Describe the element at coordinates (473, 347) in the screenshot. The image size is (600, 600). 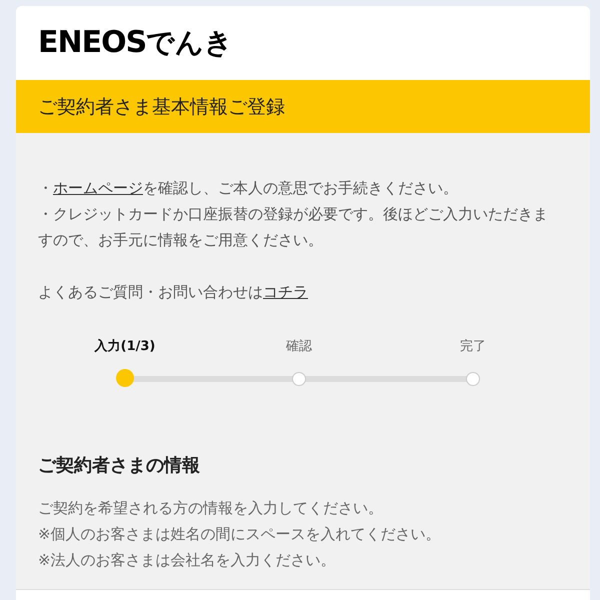
I see `step-label: 完了` at that location.